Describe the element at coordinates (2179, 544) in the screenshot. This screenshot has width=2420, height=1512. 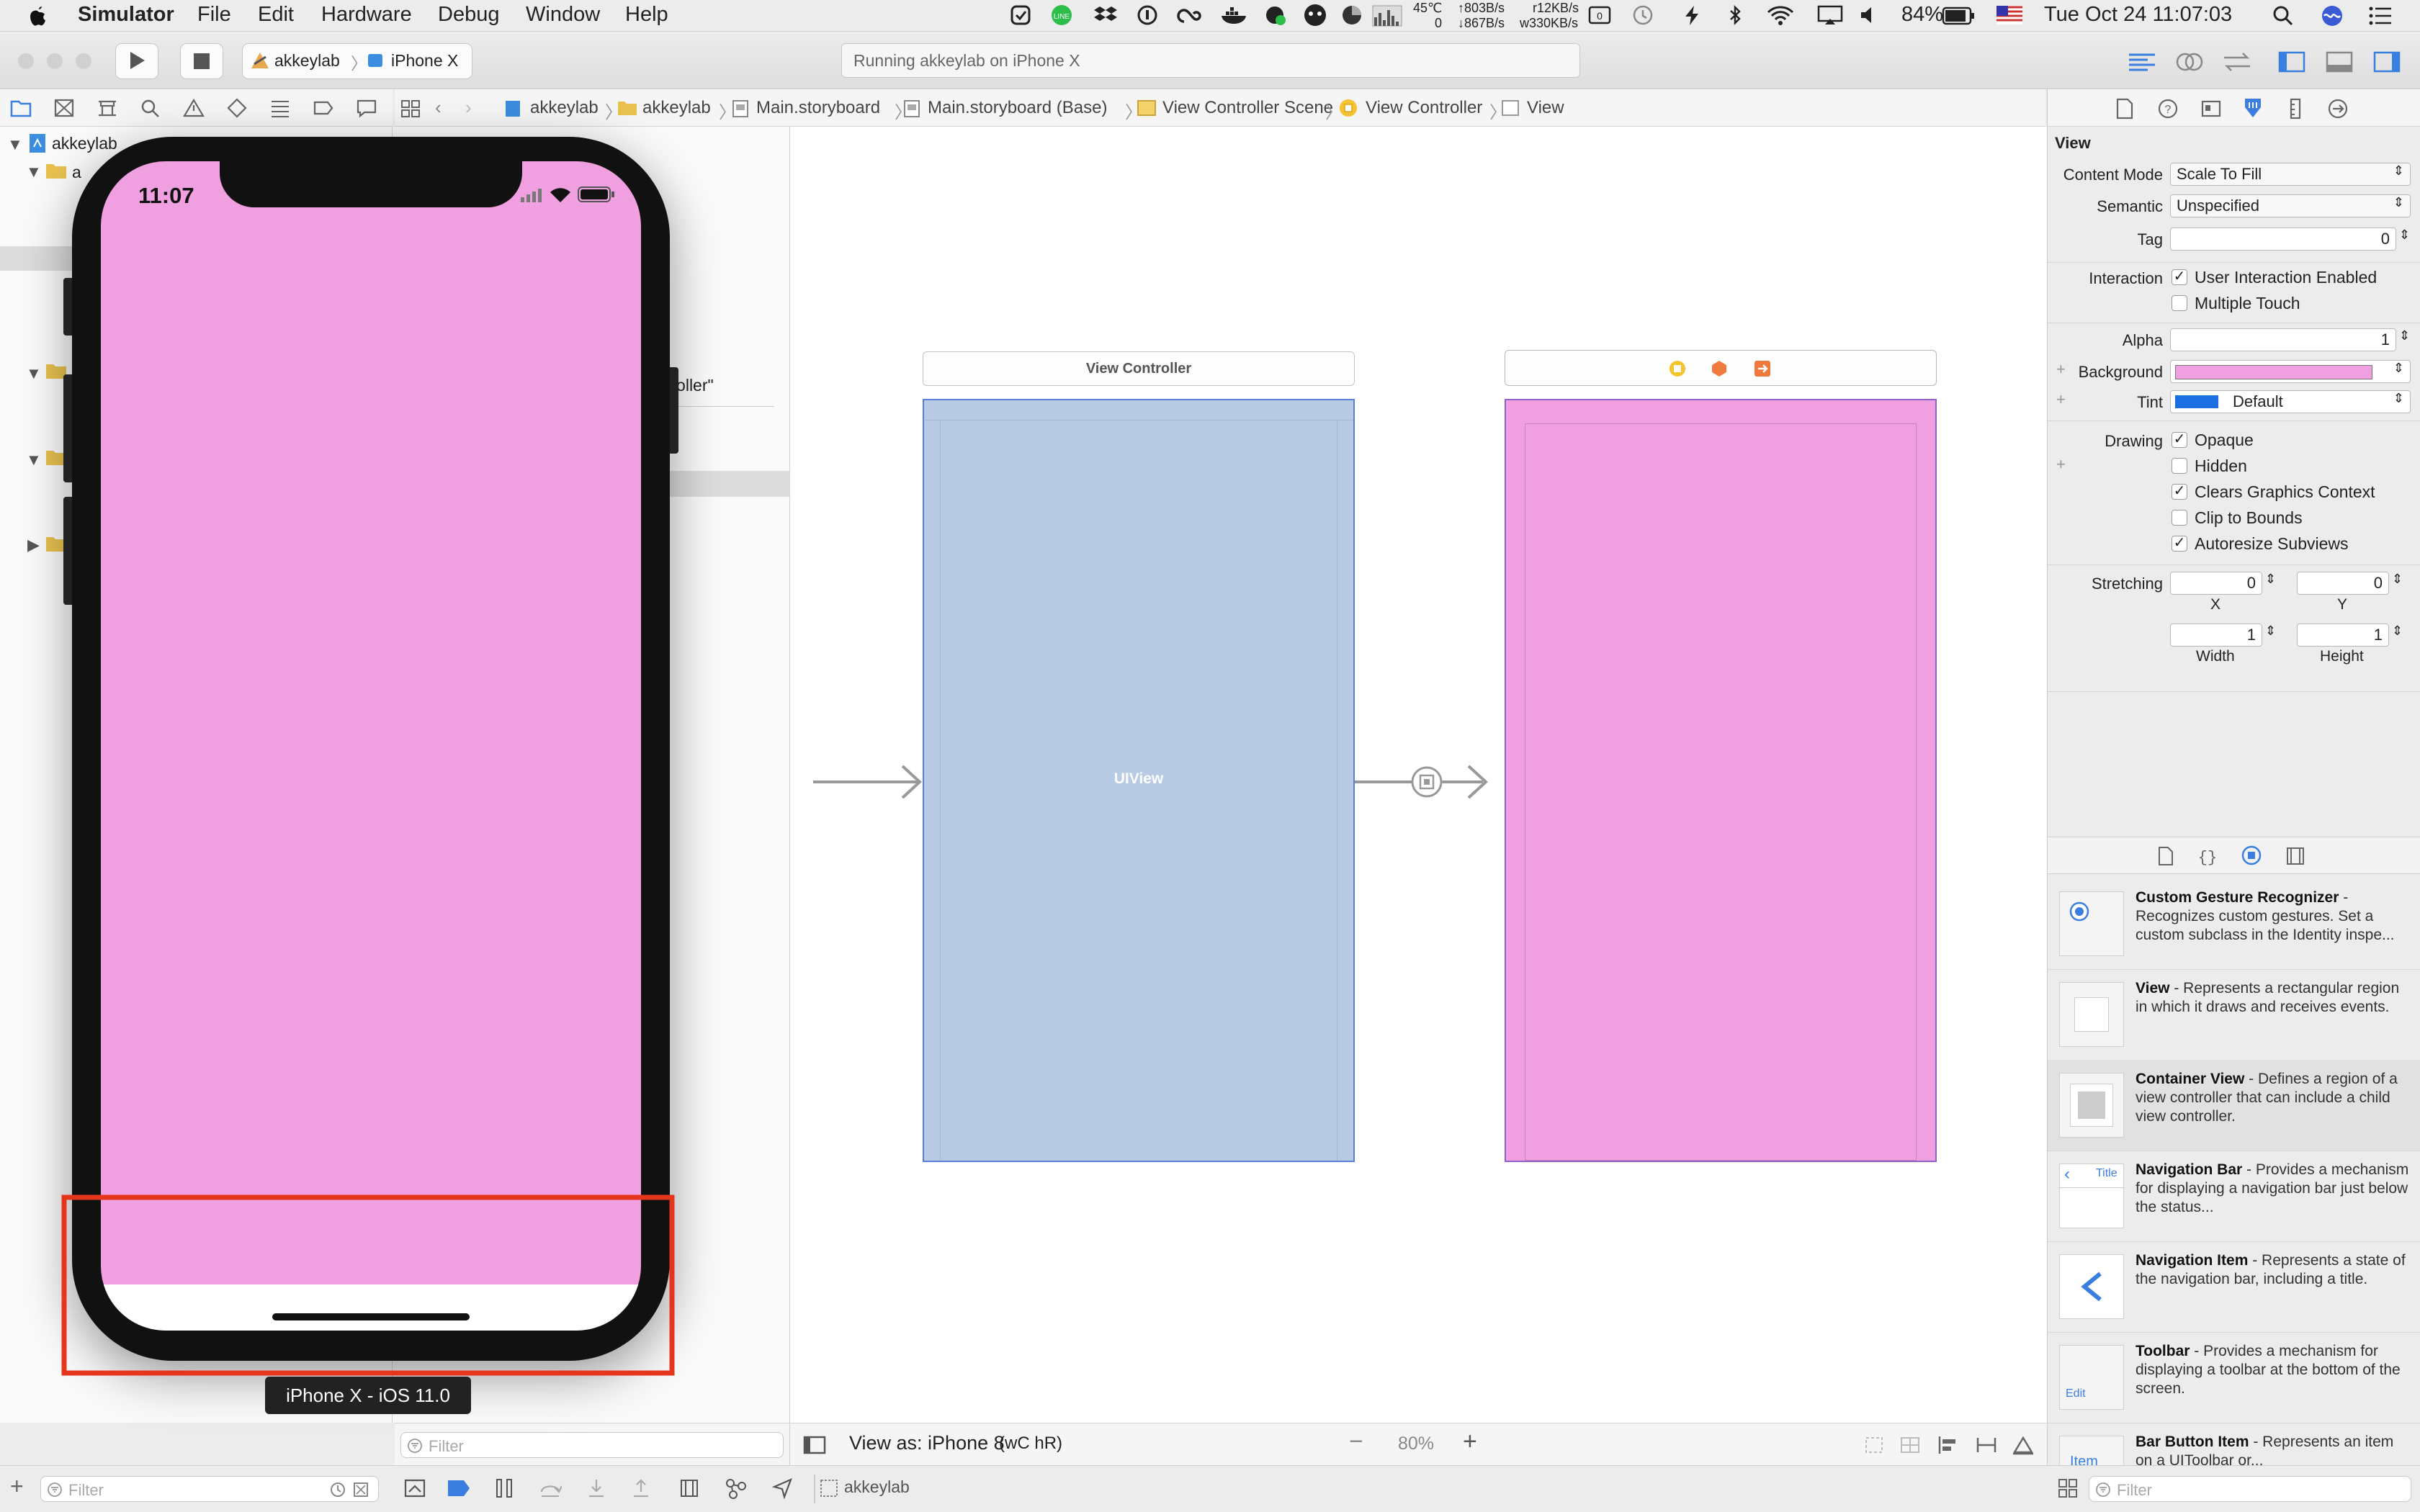
I see `autoresize-checkbox: ✓` at that location.